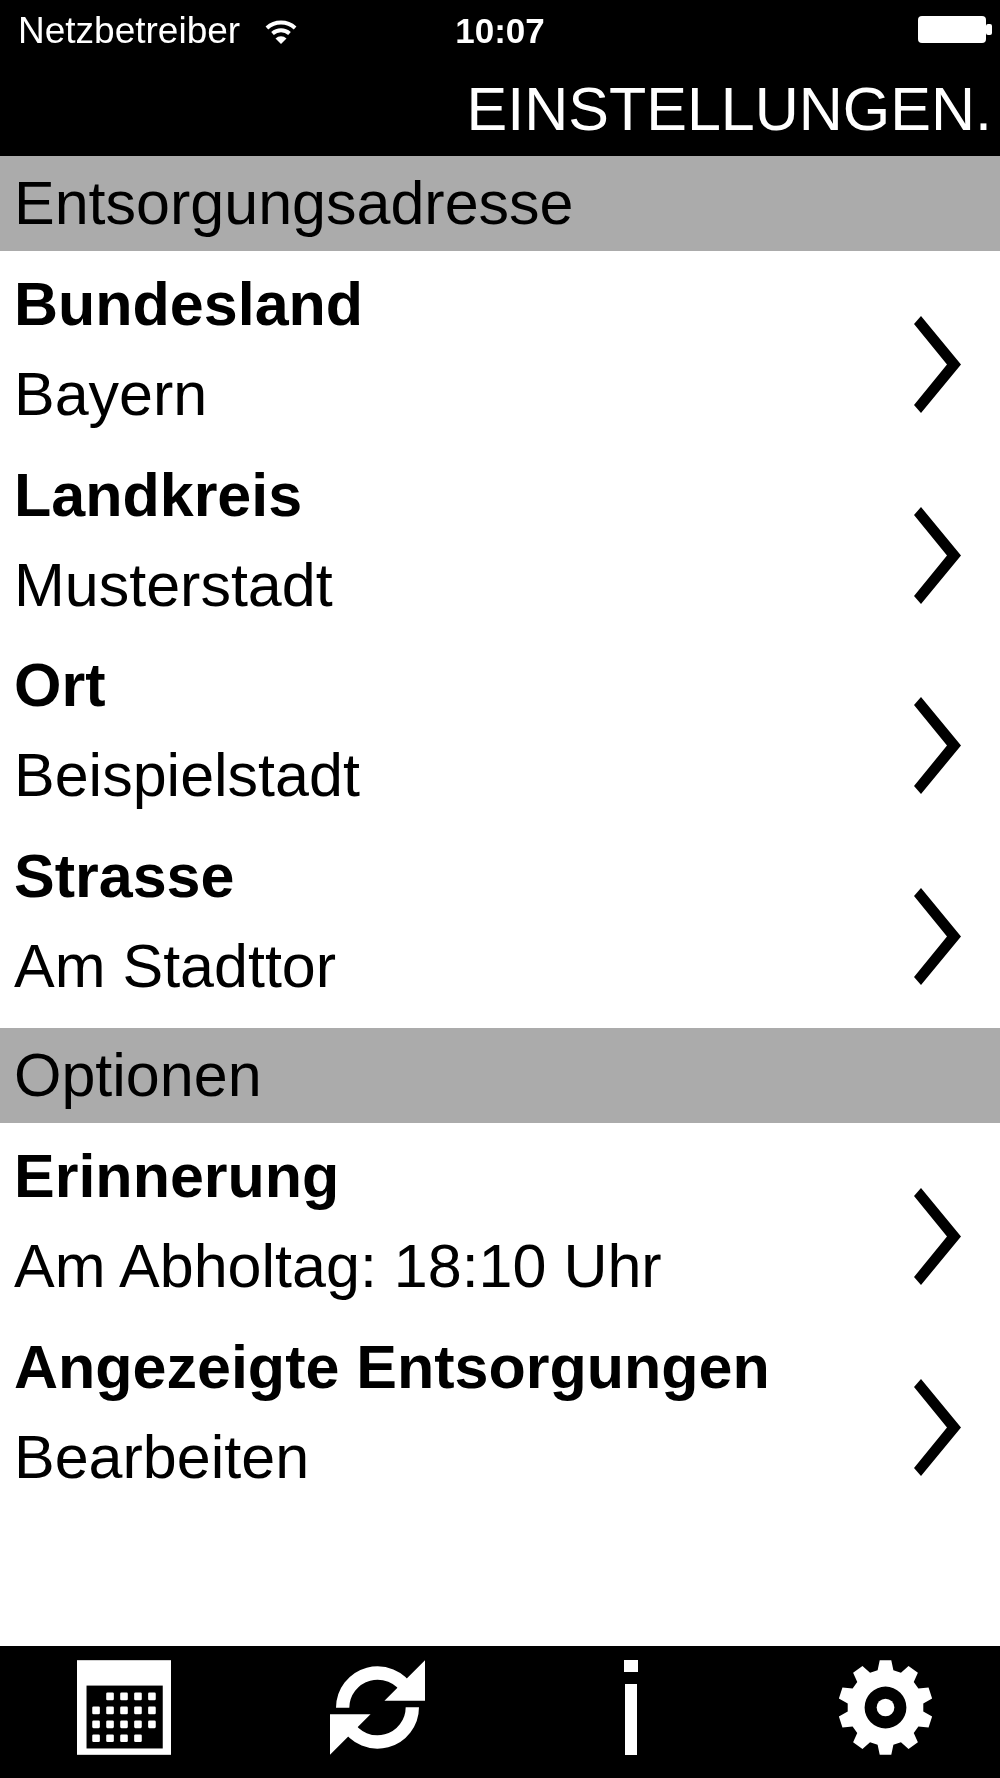  I want to click on setting-value: Am Stadttor, so click(175, 966).